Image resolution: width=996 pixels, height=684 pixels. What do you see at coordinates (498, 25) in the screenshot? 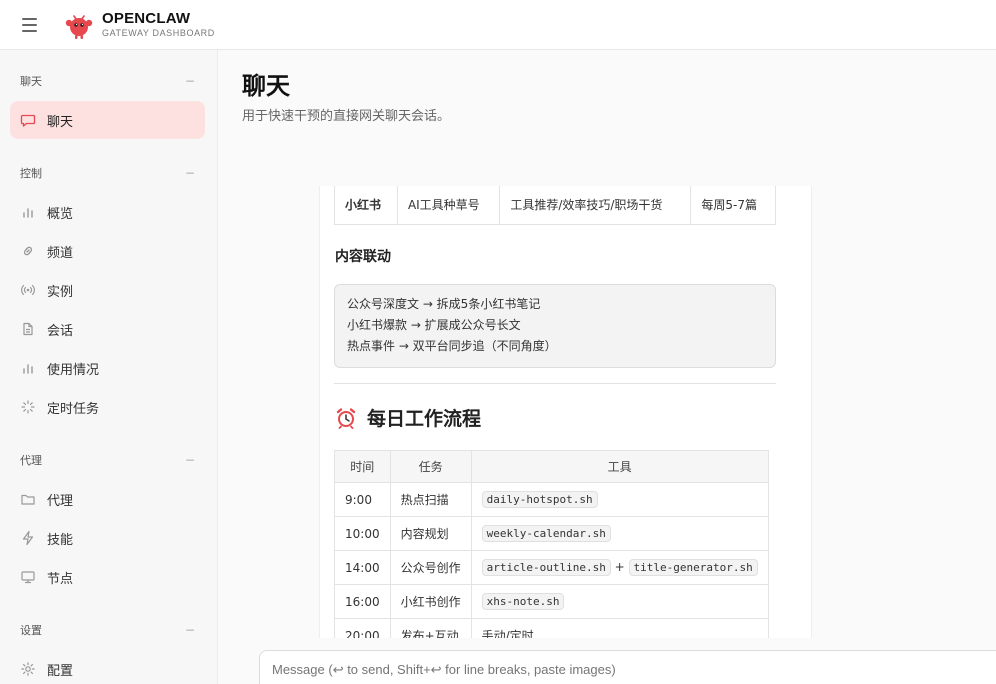
I see `top-bar: OPENCLAW GATEWAY DASHBOARD` at bounding box center [498, 25].